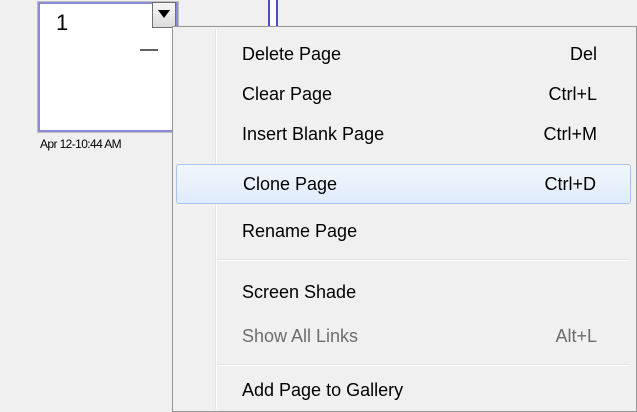  I want to click on menu-item-label: Show All Links, so click(300, 336).